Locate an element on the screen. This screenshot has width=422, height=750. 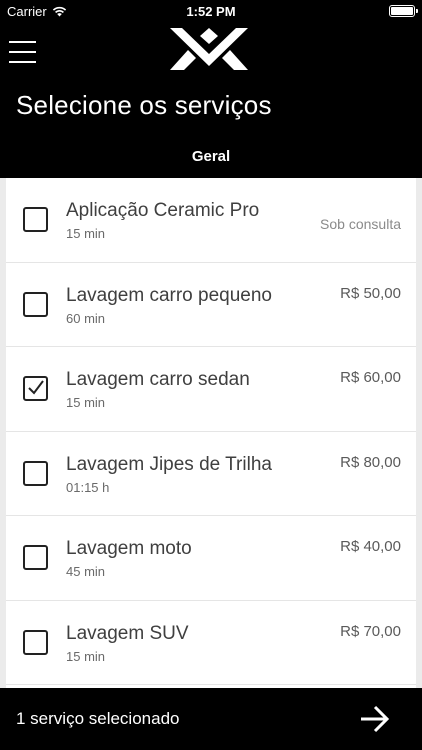
service-price: R$ 60,00 is located at coordinates (370, 377).